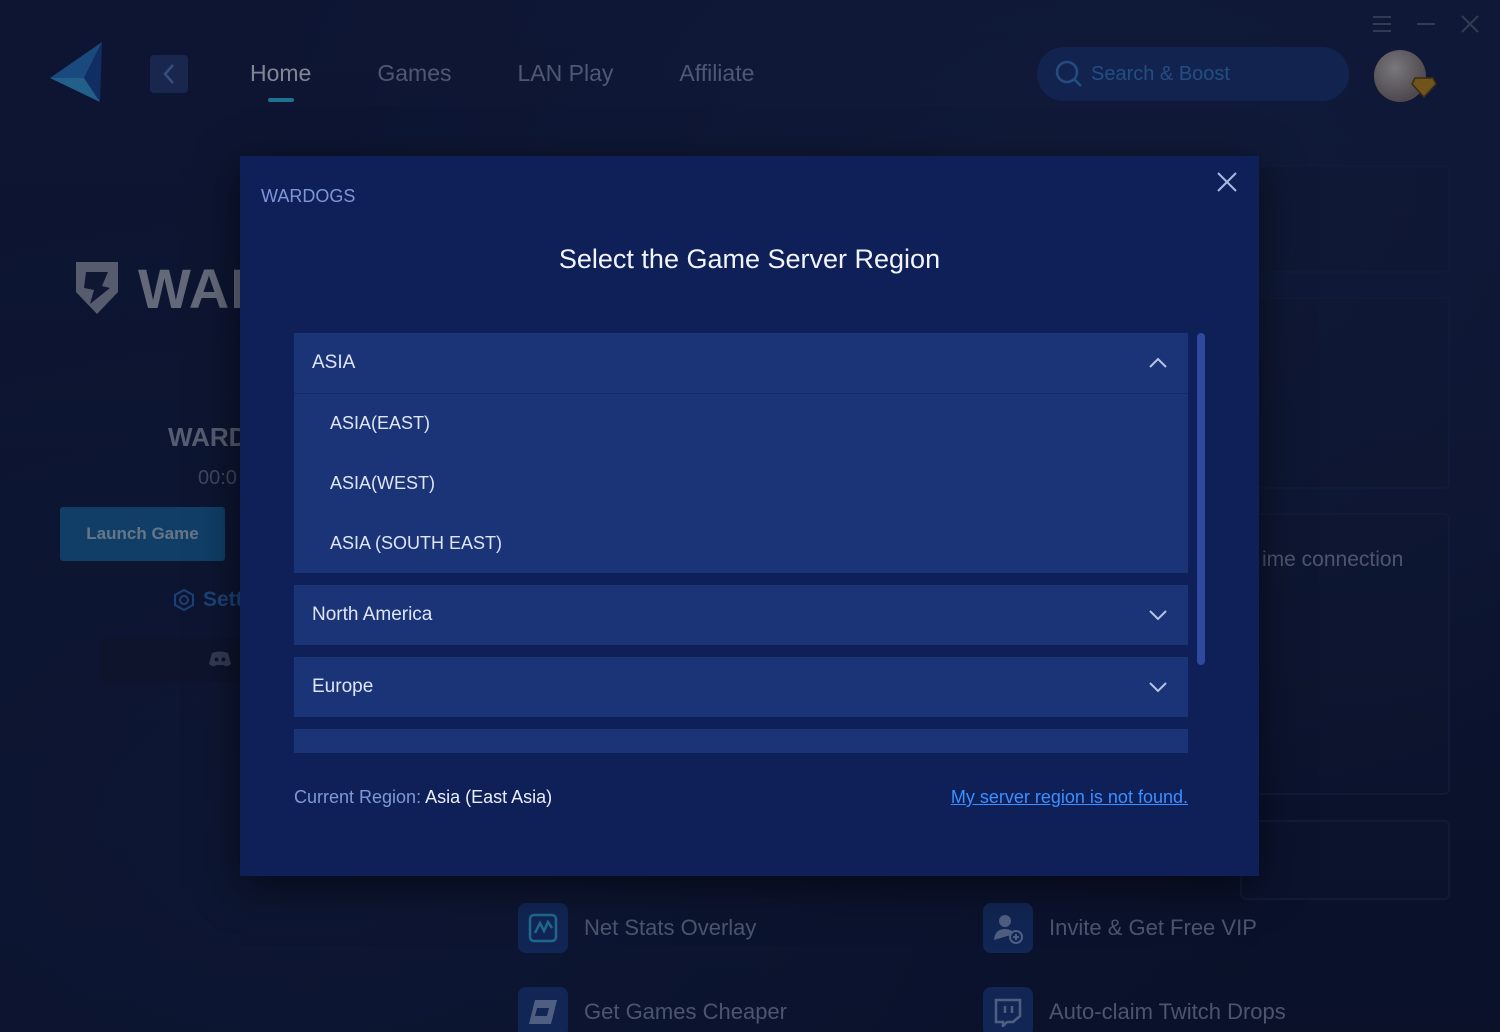 The height and width of the screenshot is (1032, 1500). I want to click on modal-title: Select the Game Server Region, so click(749, 259).